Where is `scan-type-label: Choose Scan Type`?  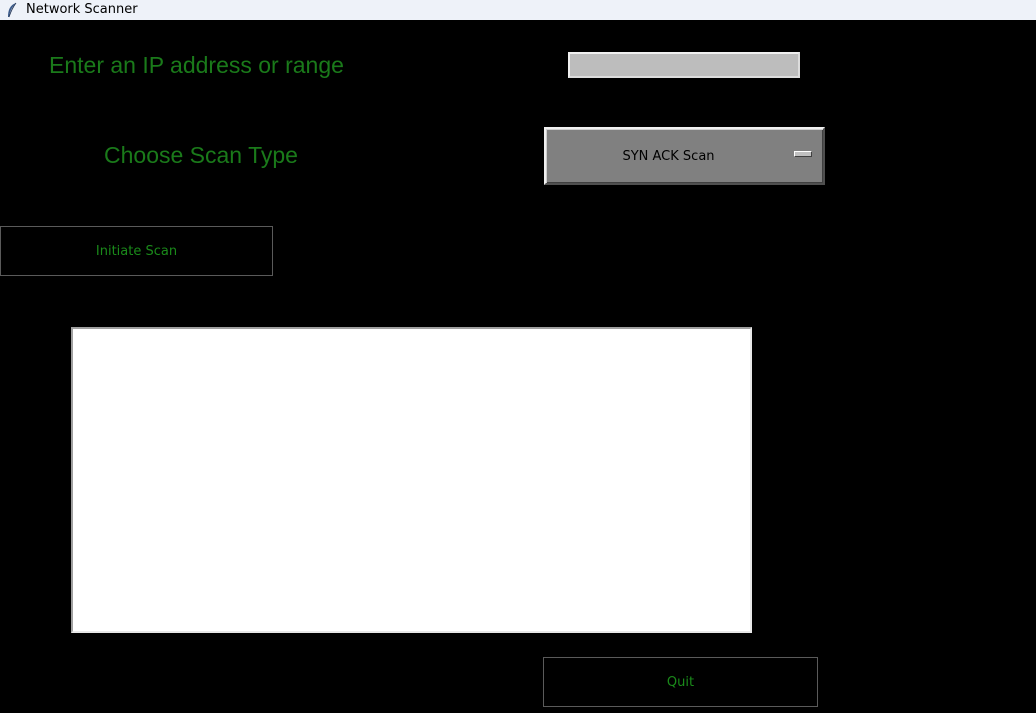
scan-type-label: Choose Scan Type is located at coordinates (201, 155).